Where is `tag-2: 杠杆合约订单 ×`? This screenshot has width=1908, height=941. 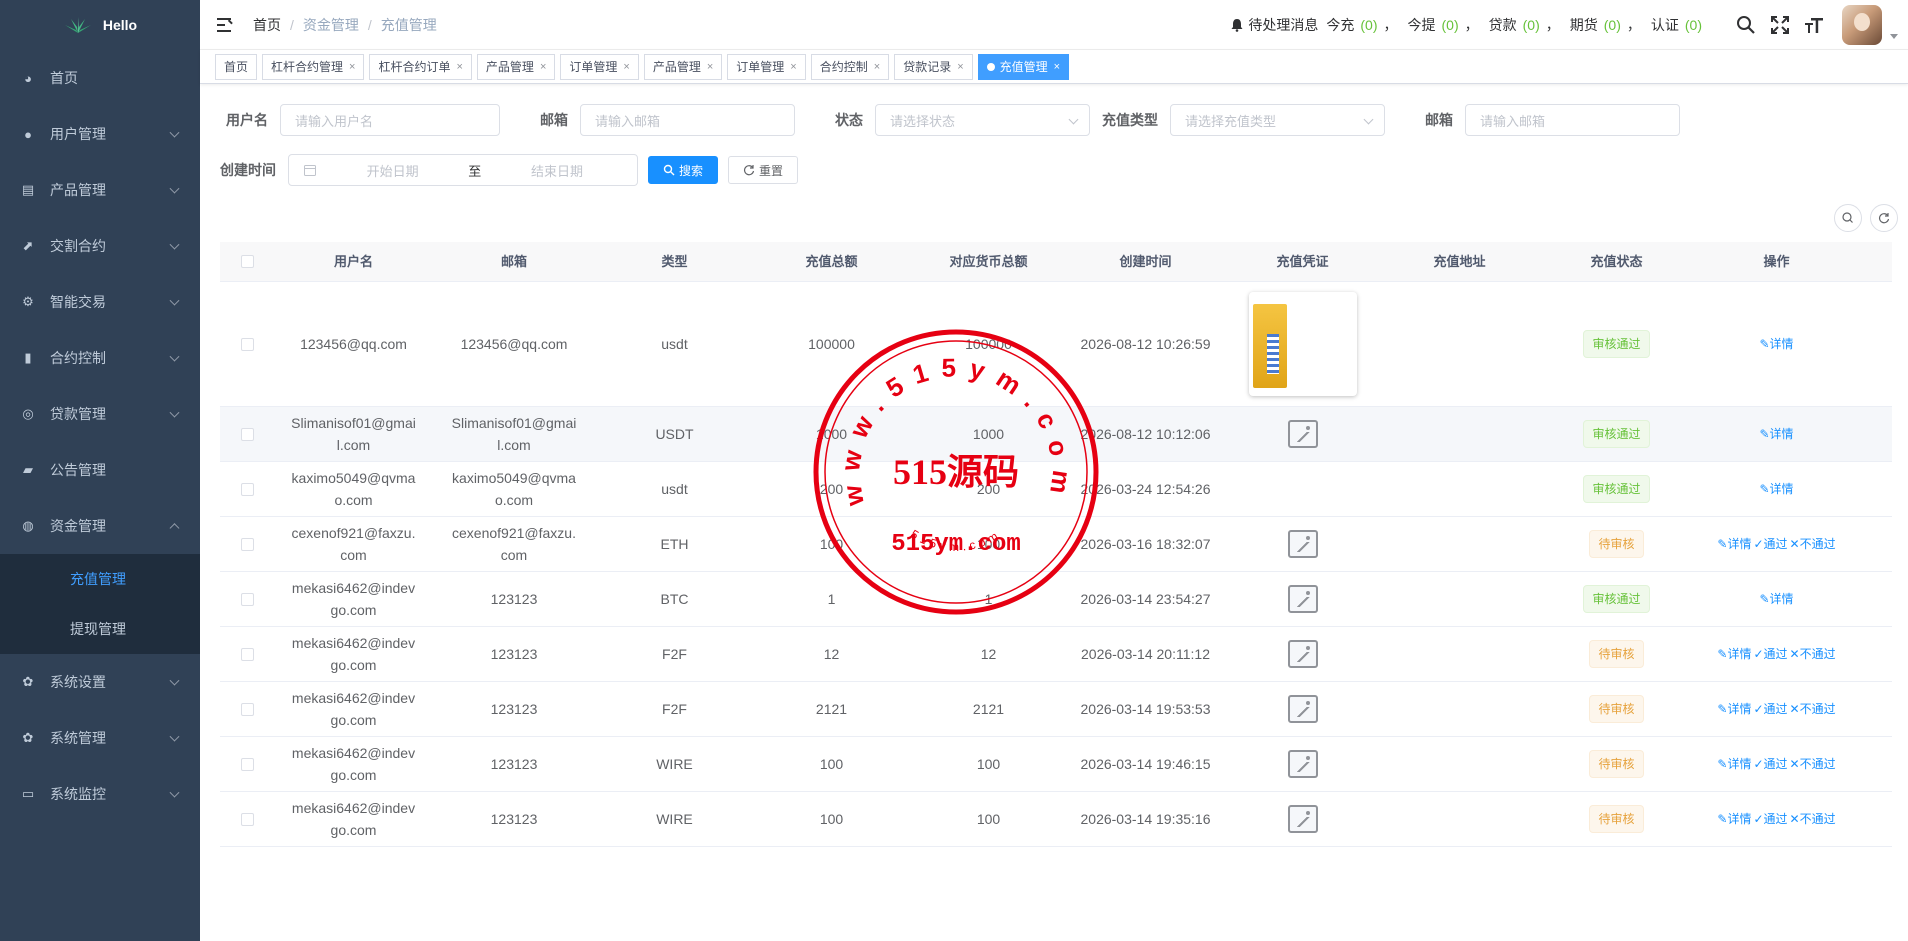 tag-2: 杠杆合约订单 × is located at coordinates (420, 66).